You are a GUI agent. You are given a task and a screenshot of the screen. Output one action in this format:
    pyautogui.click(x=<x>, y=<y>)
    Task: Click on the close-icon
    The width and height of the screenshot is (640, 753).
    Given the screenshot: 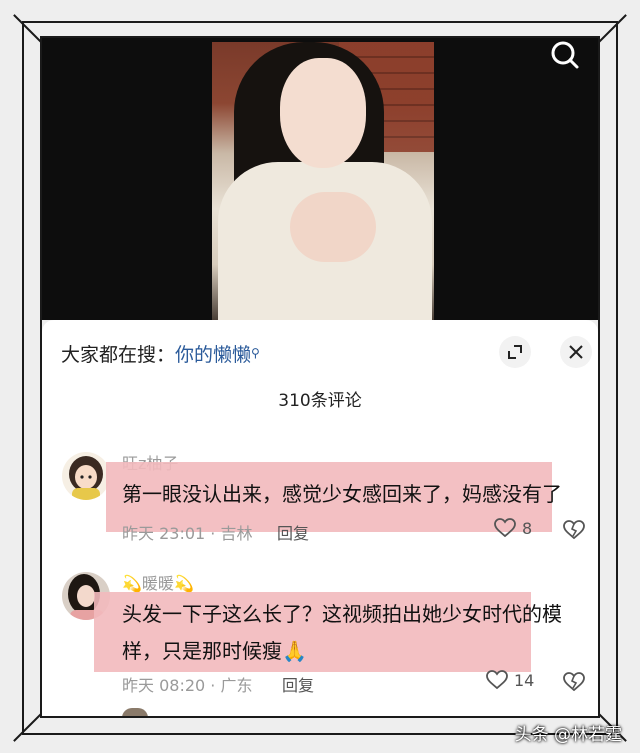 What is the action you would take?
    pyautogui.click(x=576, y=352)
    